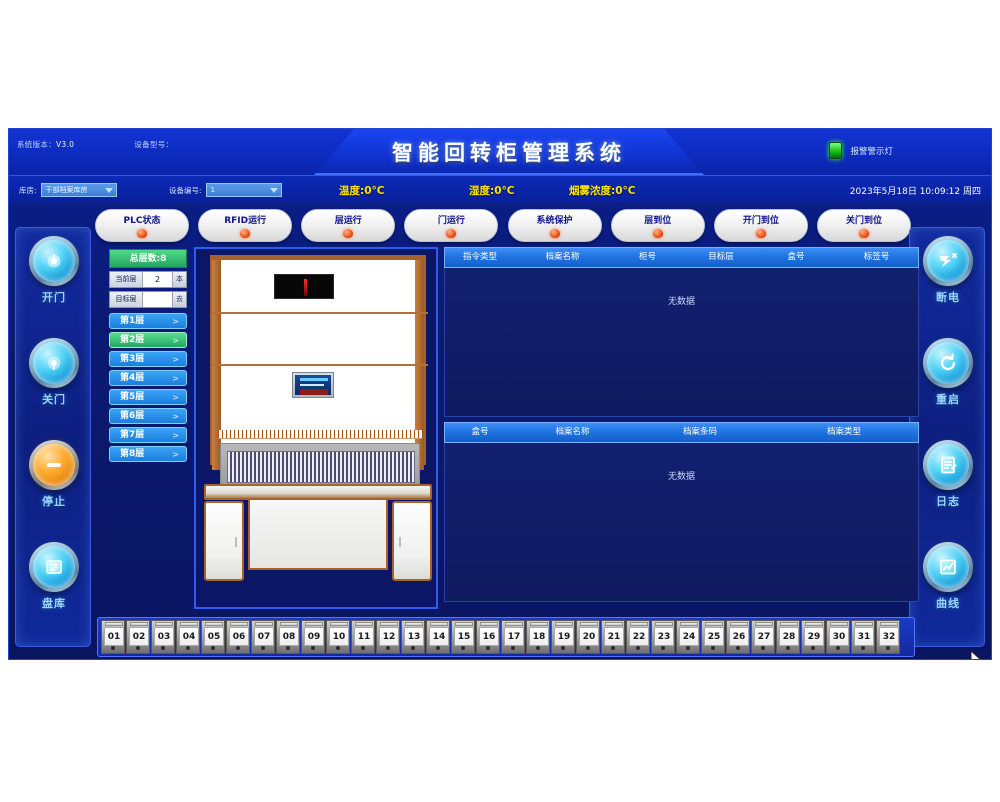 Image resolution: width=1000 pixels, height=802 pixels. Describe the element at coordinates (763, 637) in the screenshot. I see `storage-slot-27: 27` at that location.